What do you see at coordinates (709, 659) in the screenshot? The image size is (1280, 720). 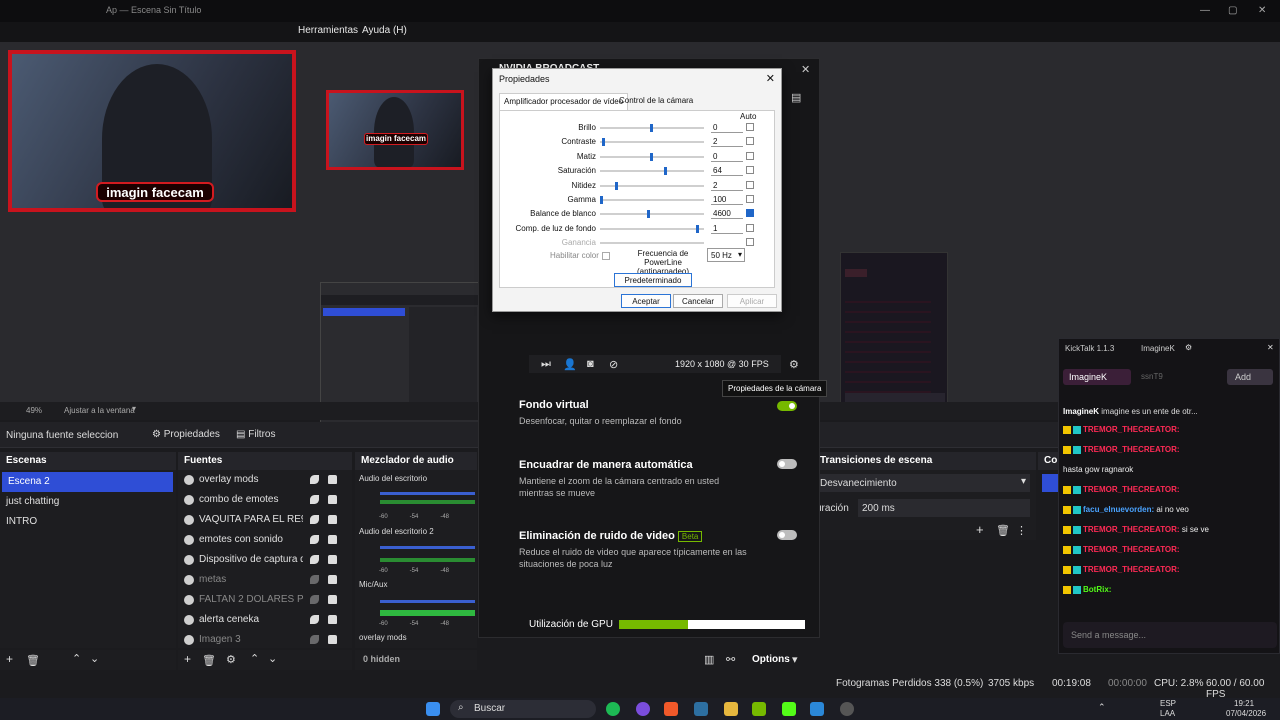 I see `layout-icon: ▥` at bounding box center [709, 659].